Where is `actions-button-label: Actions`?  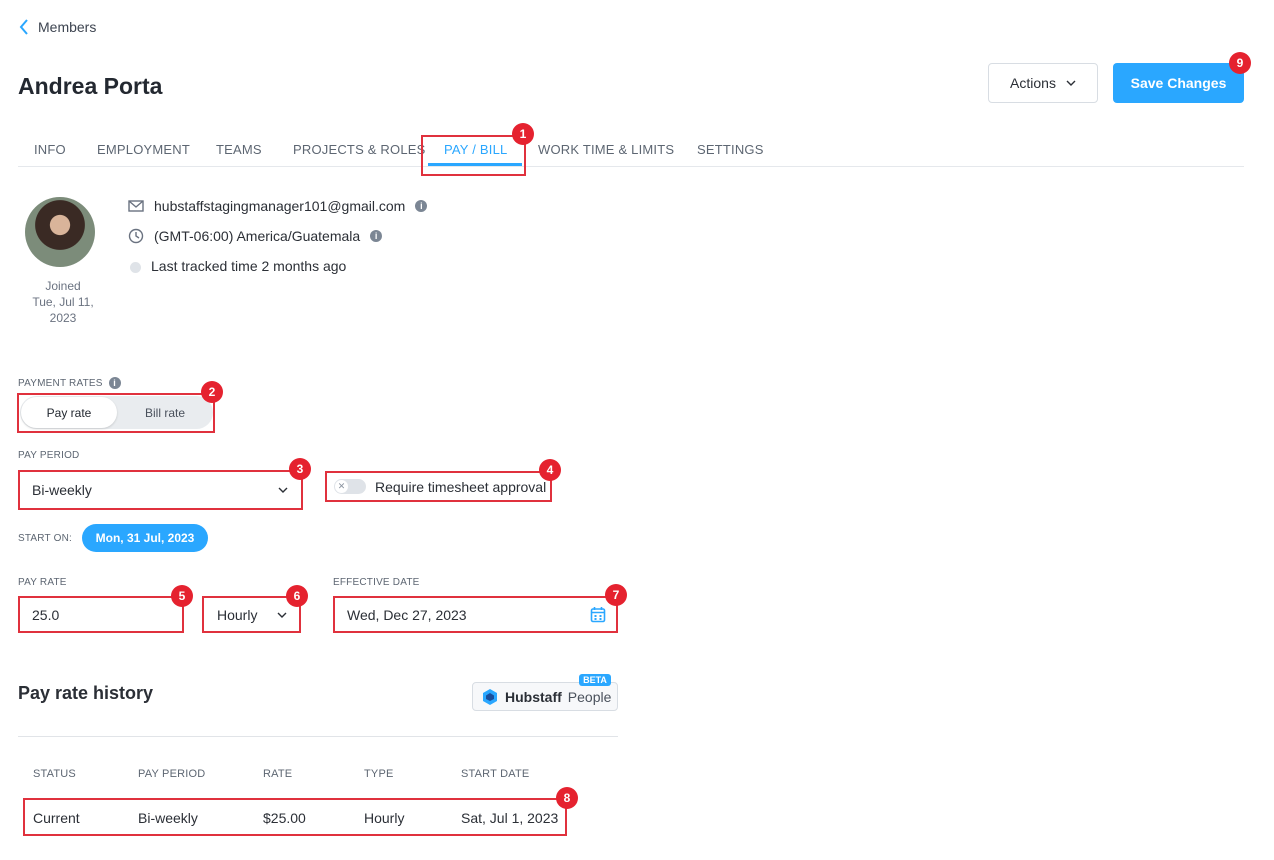
actions-button-label: Actions is located at coordinates (1033, 83).